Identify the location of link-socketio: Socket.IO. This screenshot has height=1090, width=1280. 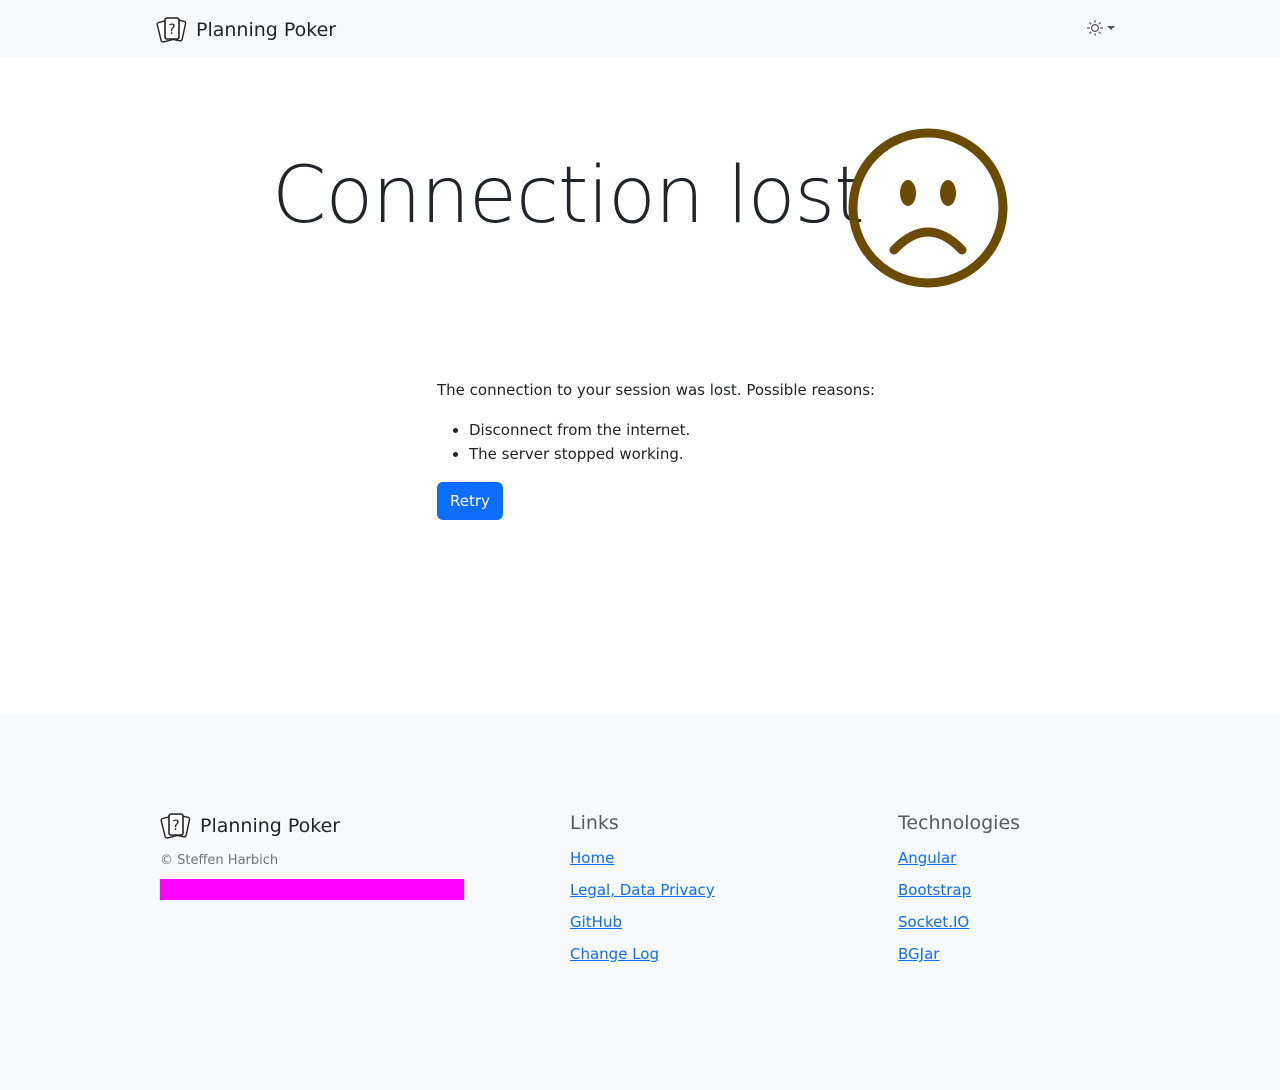
(933, 922).